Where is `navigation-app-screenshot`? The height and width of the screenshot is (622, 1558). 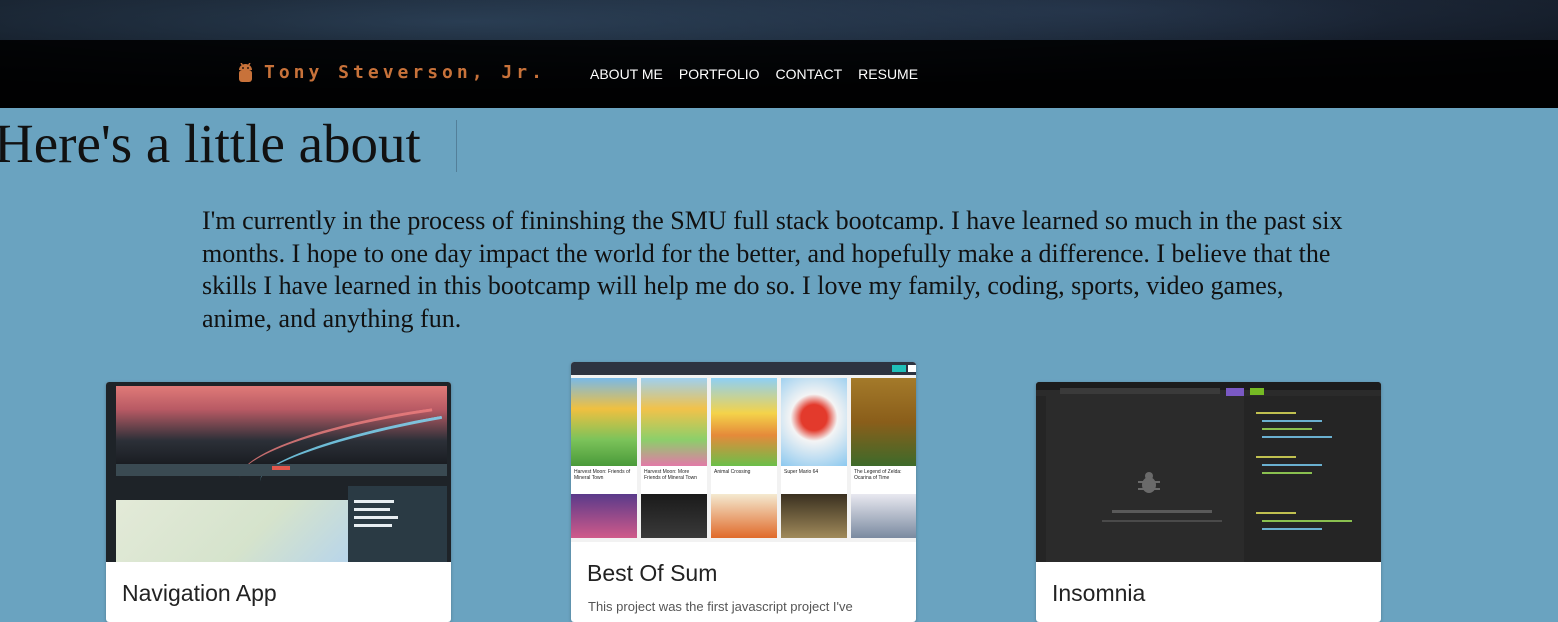
navigation-app-screenshot is located at coordinates (278, 472).